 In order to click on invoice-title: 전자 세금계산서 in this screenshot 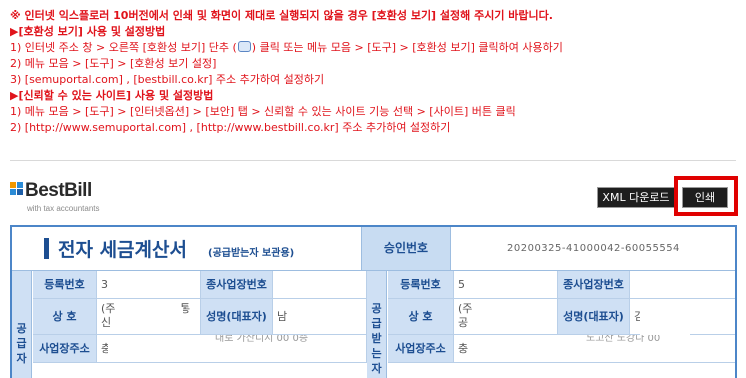, I will do `click(122, 250)`.